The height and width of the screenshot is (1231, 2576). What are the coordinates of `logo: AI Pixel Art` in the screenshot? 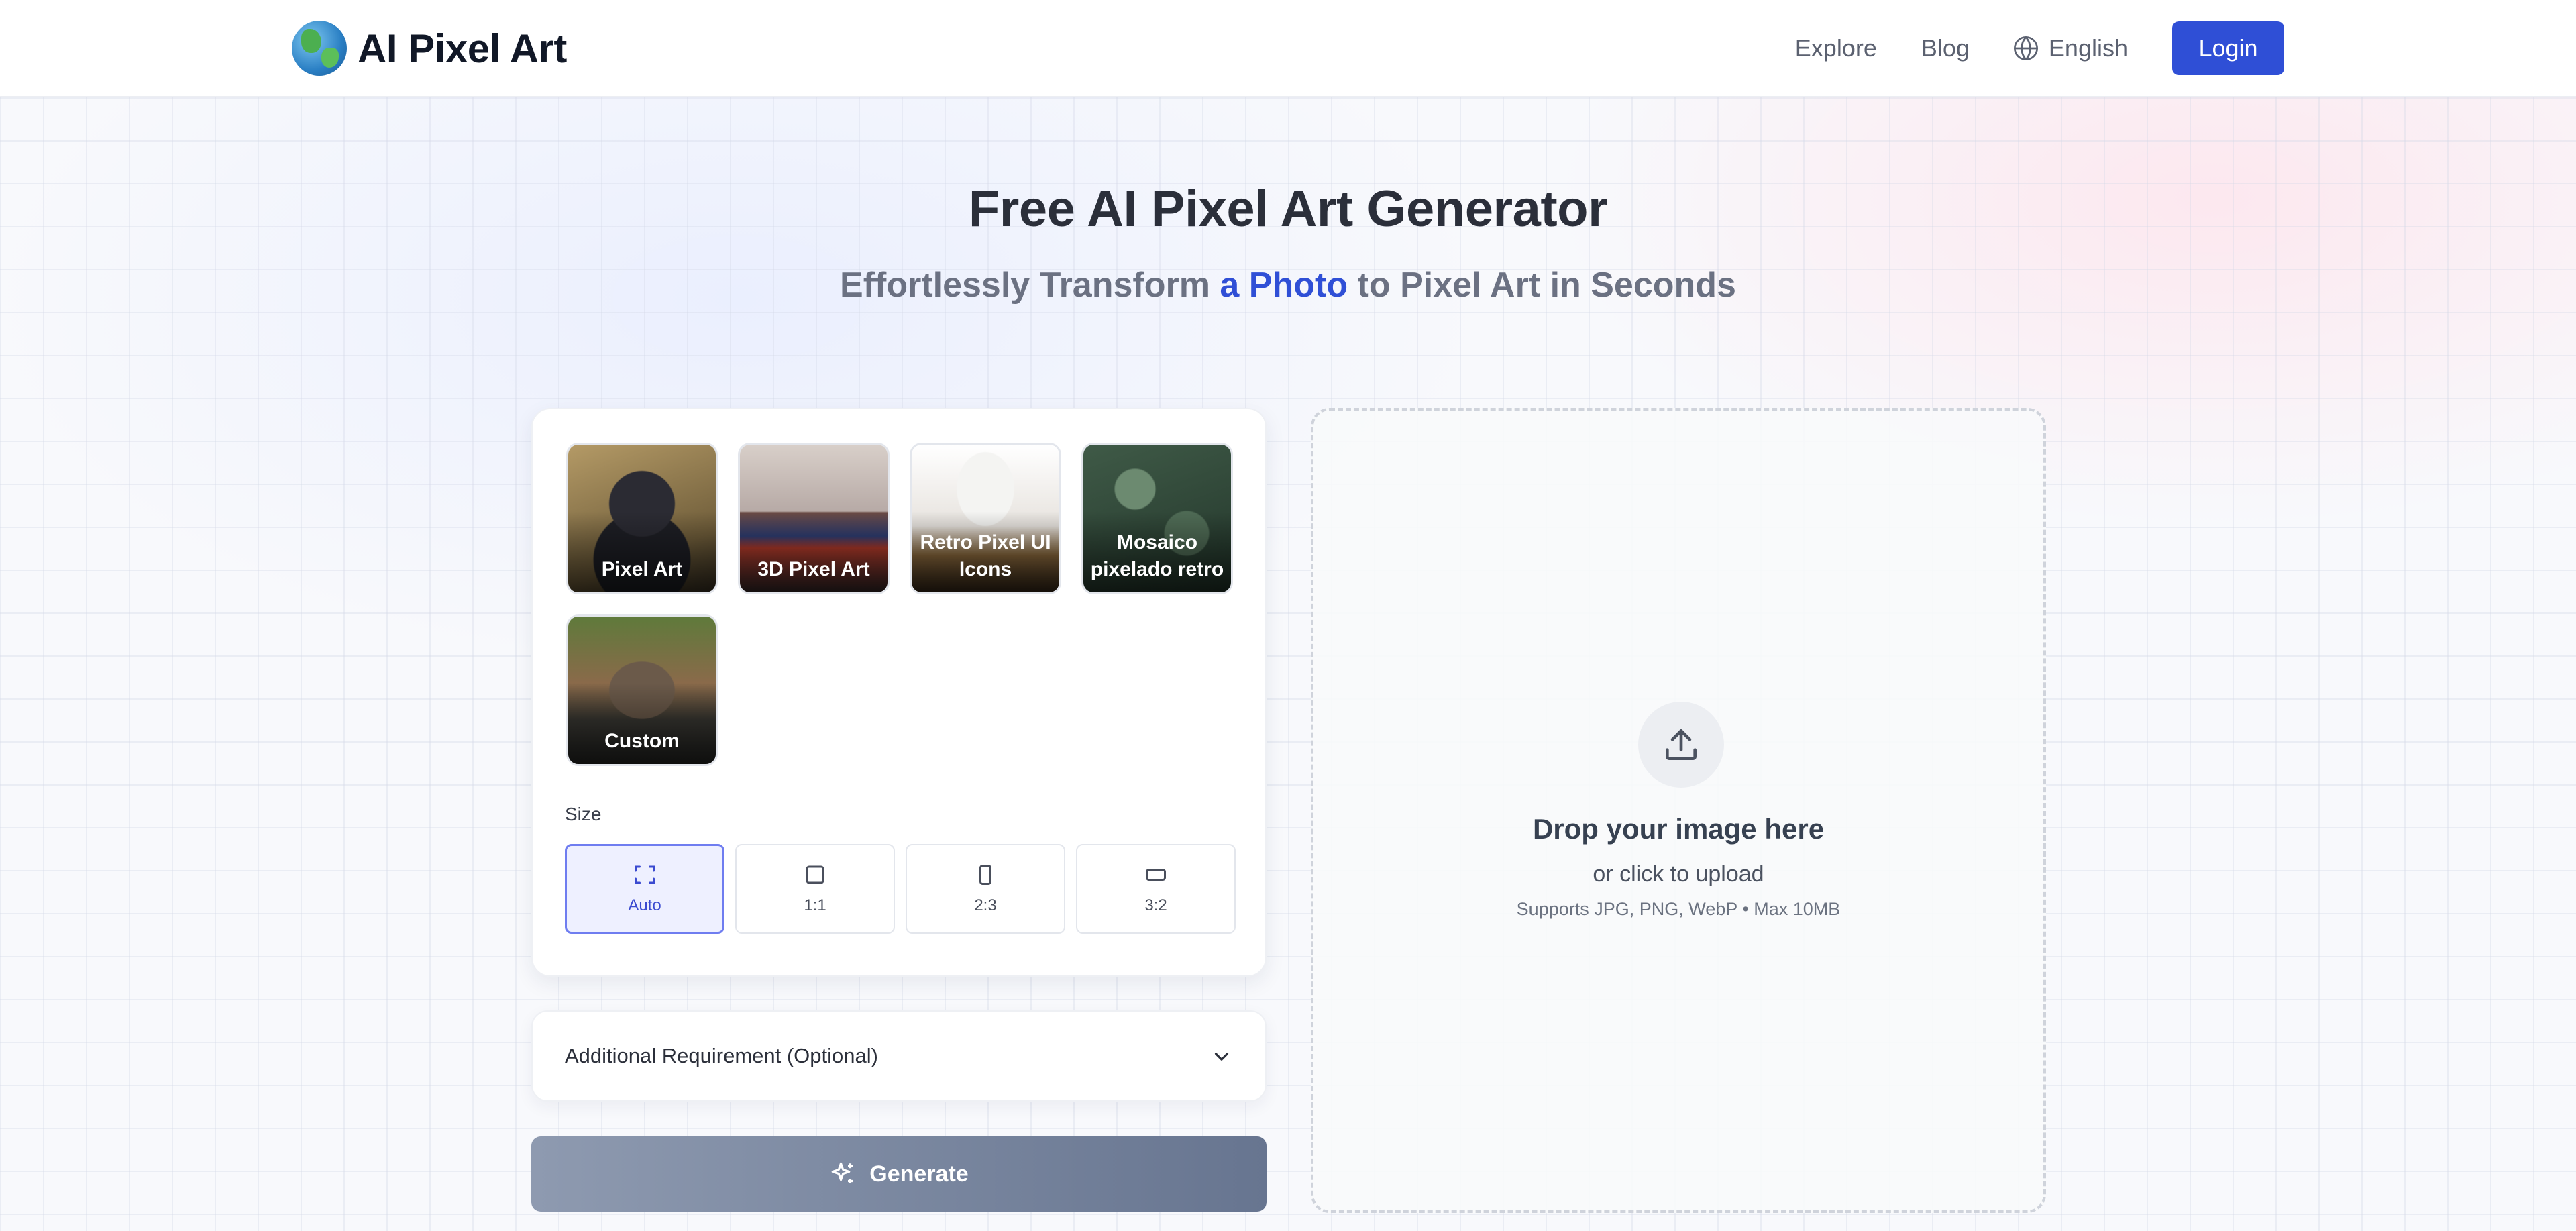 It's located at (429, 48).